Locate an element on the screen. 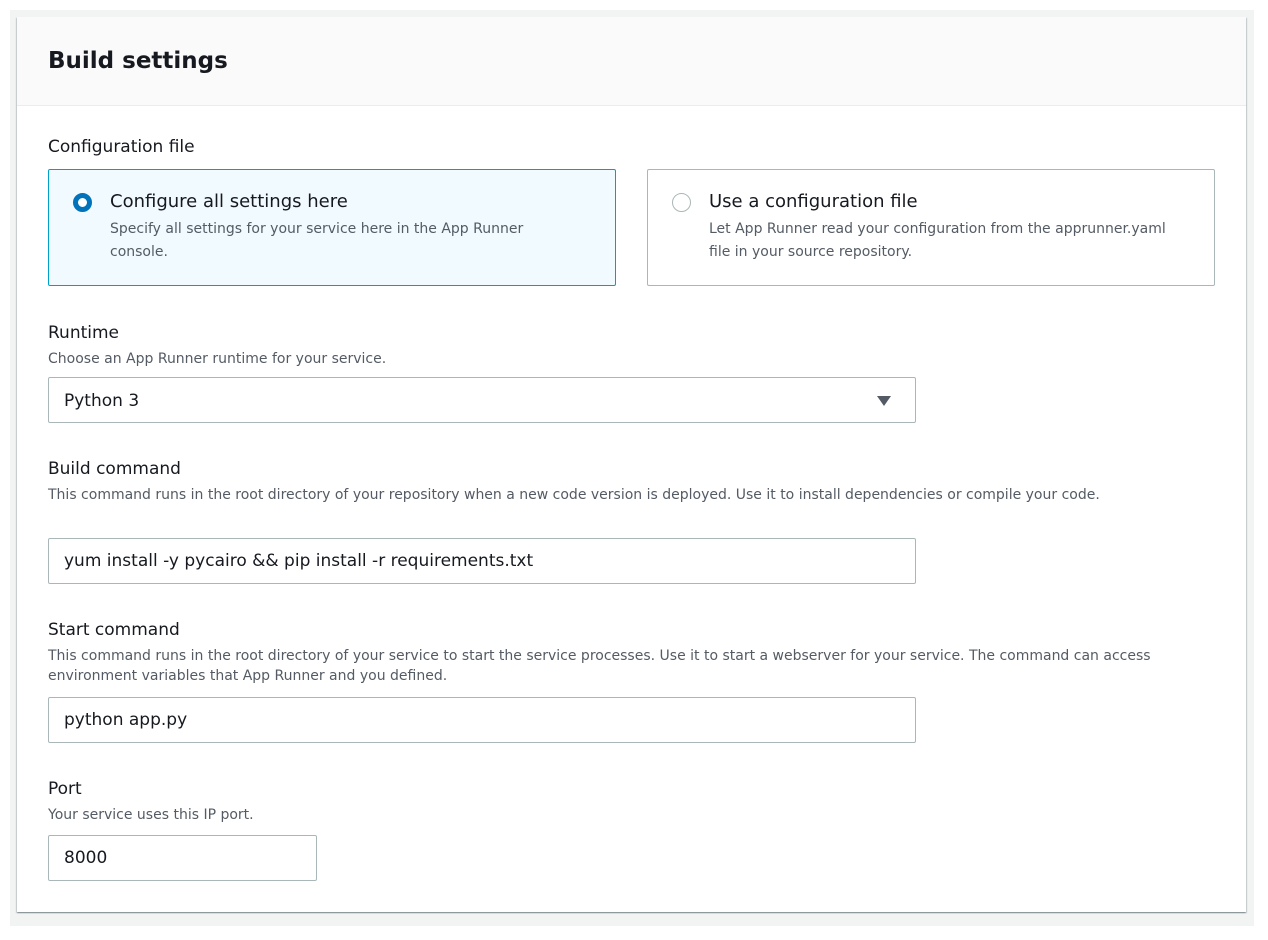 This screenshot has width=1268, height=940. build-command-label: Build command is located at coordinates (114, 469).